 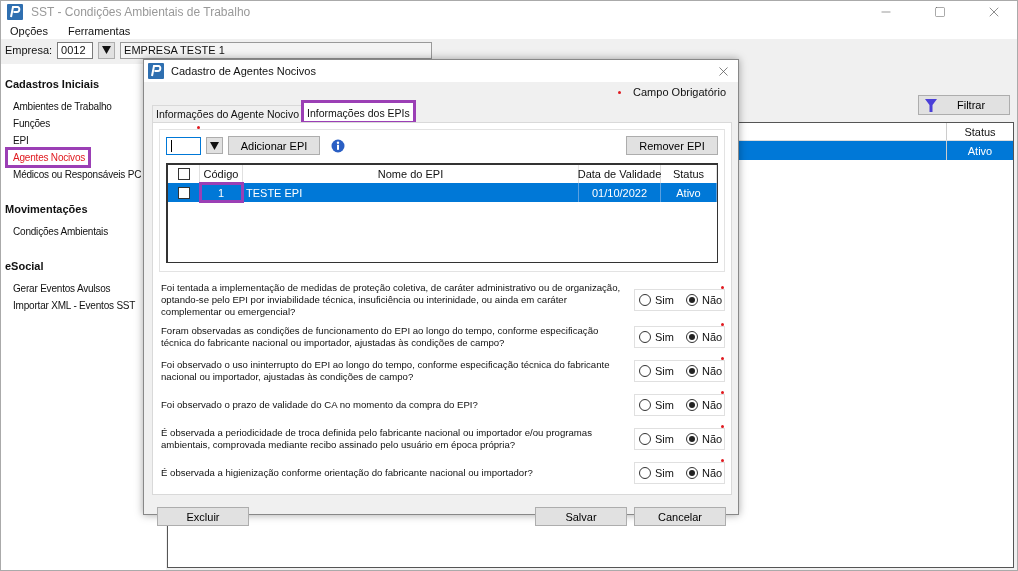 I want to click on required-note: Campo Obrigatório, so click(x=679, y=92).